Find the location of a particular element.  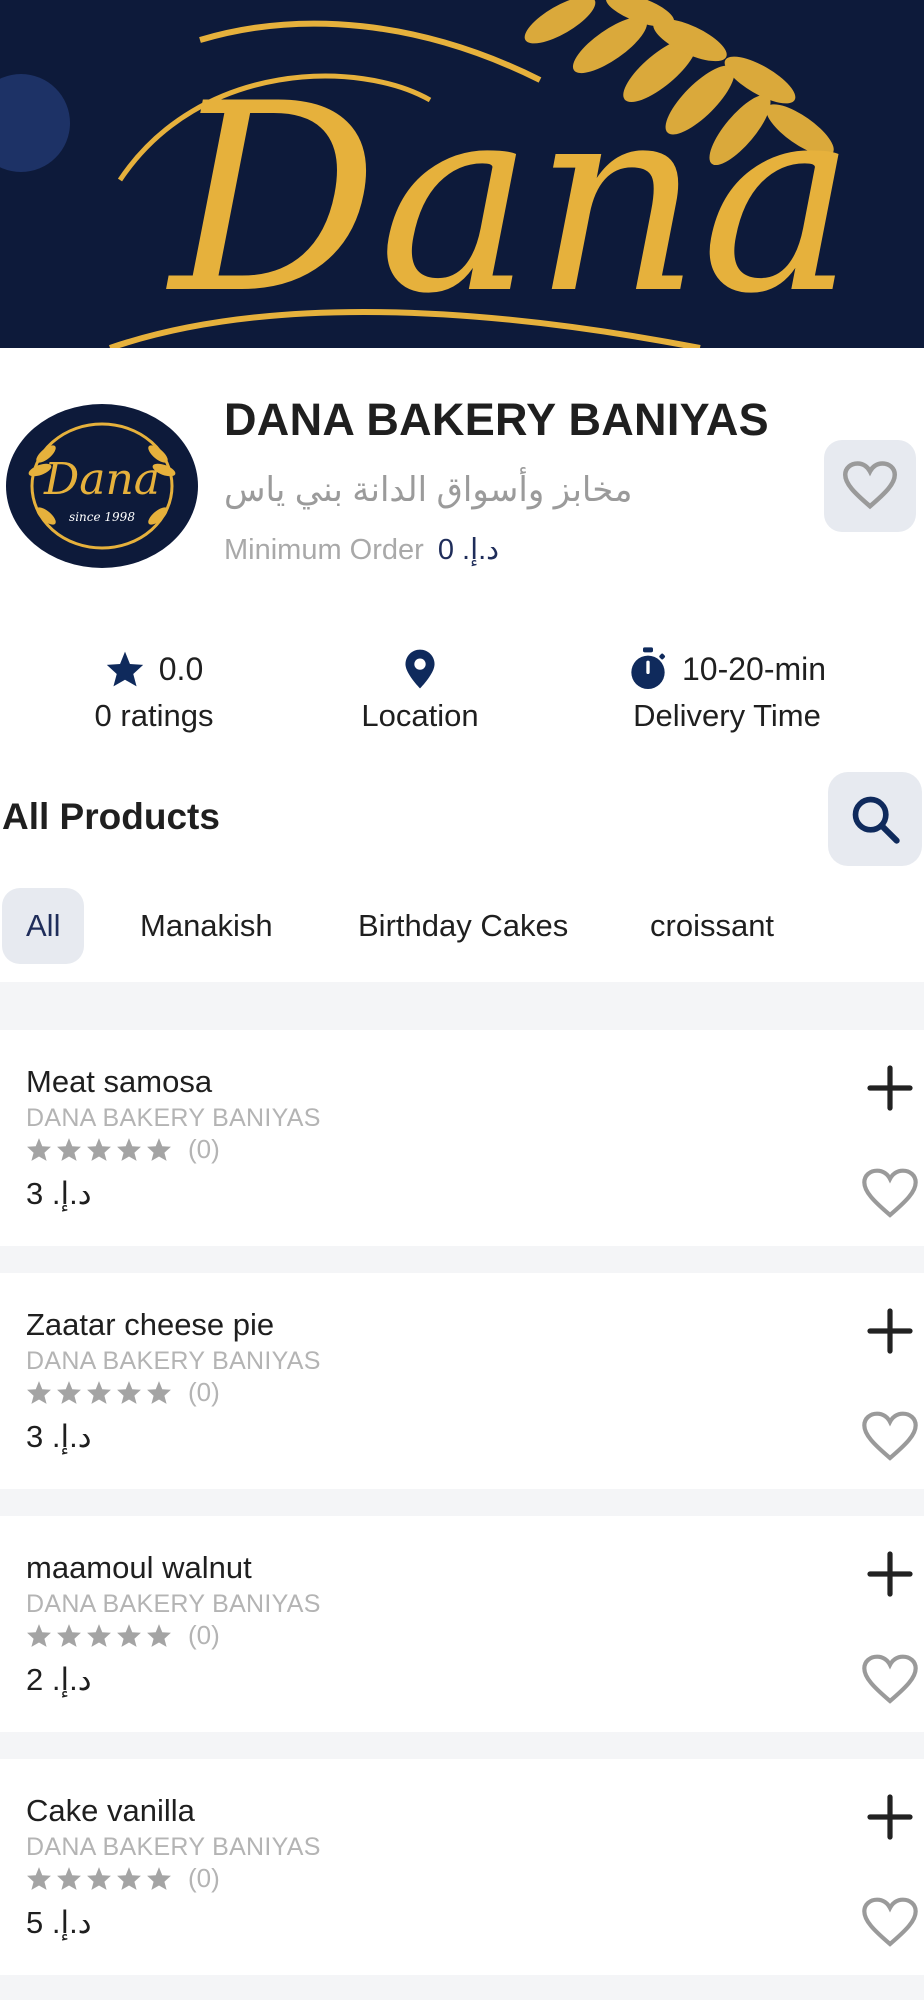

product-card: Meat samosa DANA BAKERY BANIYAS (0) د.إ. 3 is located at coordinates (462, 1138).